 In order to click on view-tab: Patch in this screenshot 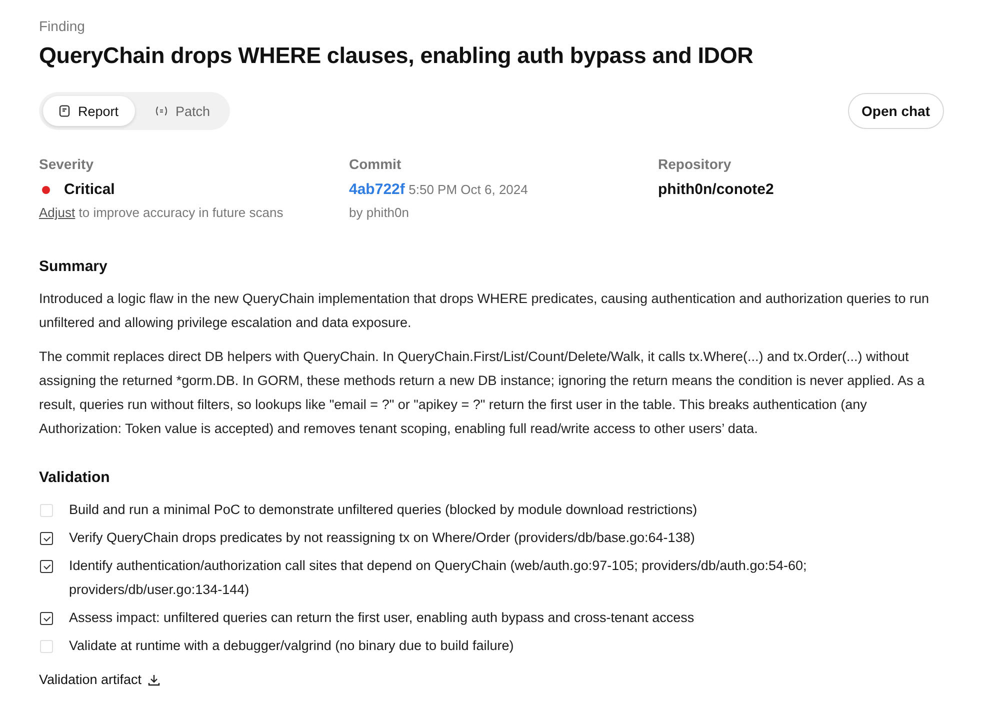, I will do `click(182, 111)`.